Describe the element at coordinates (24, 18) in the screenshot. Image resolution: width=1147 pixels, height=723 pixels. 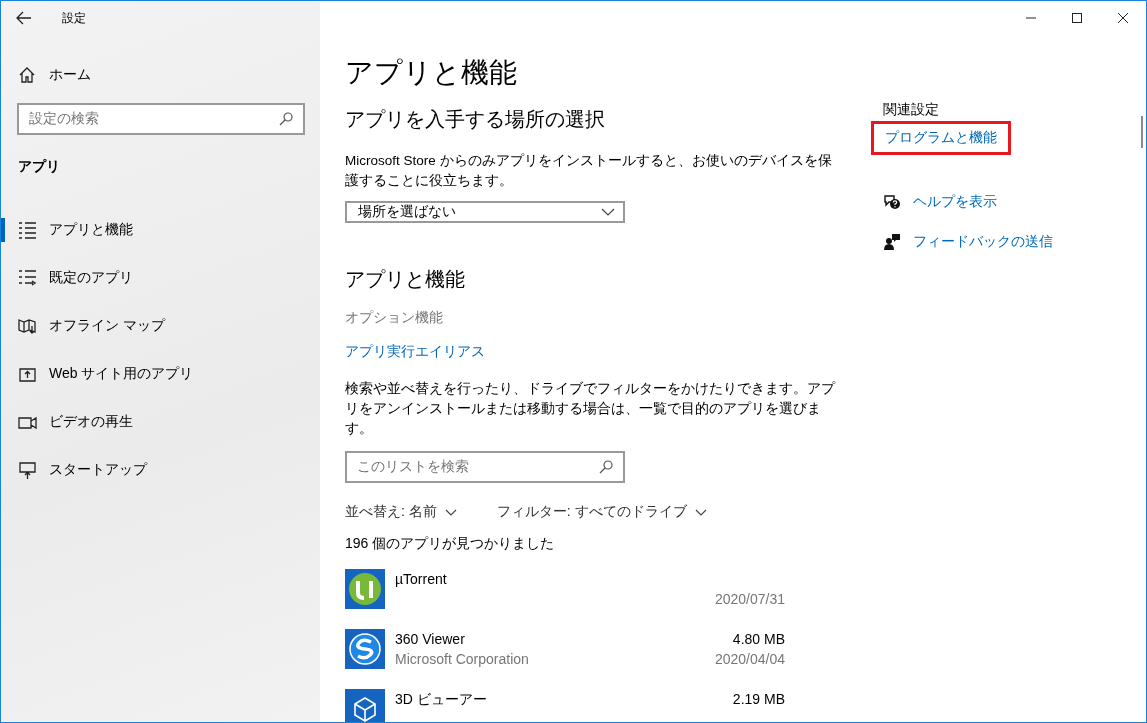
I see `back-arrow-icon` at that location.